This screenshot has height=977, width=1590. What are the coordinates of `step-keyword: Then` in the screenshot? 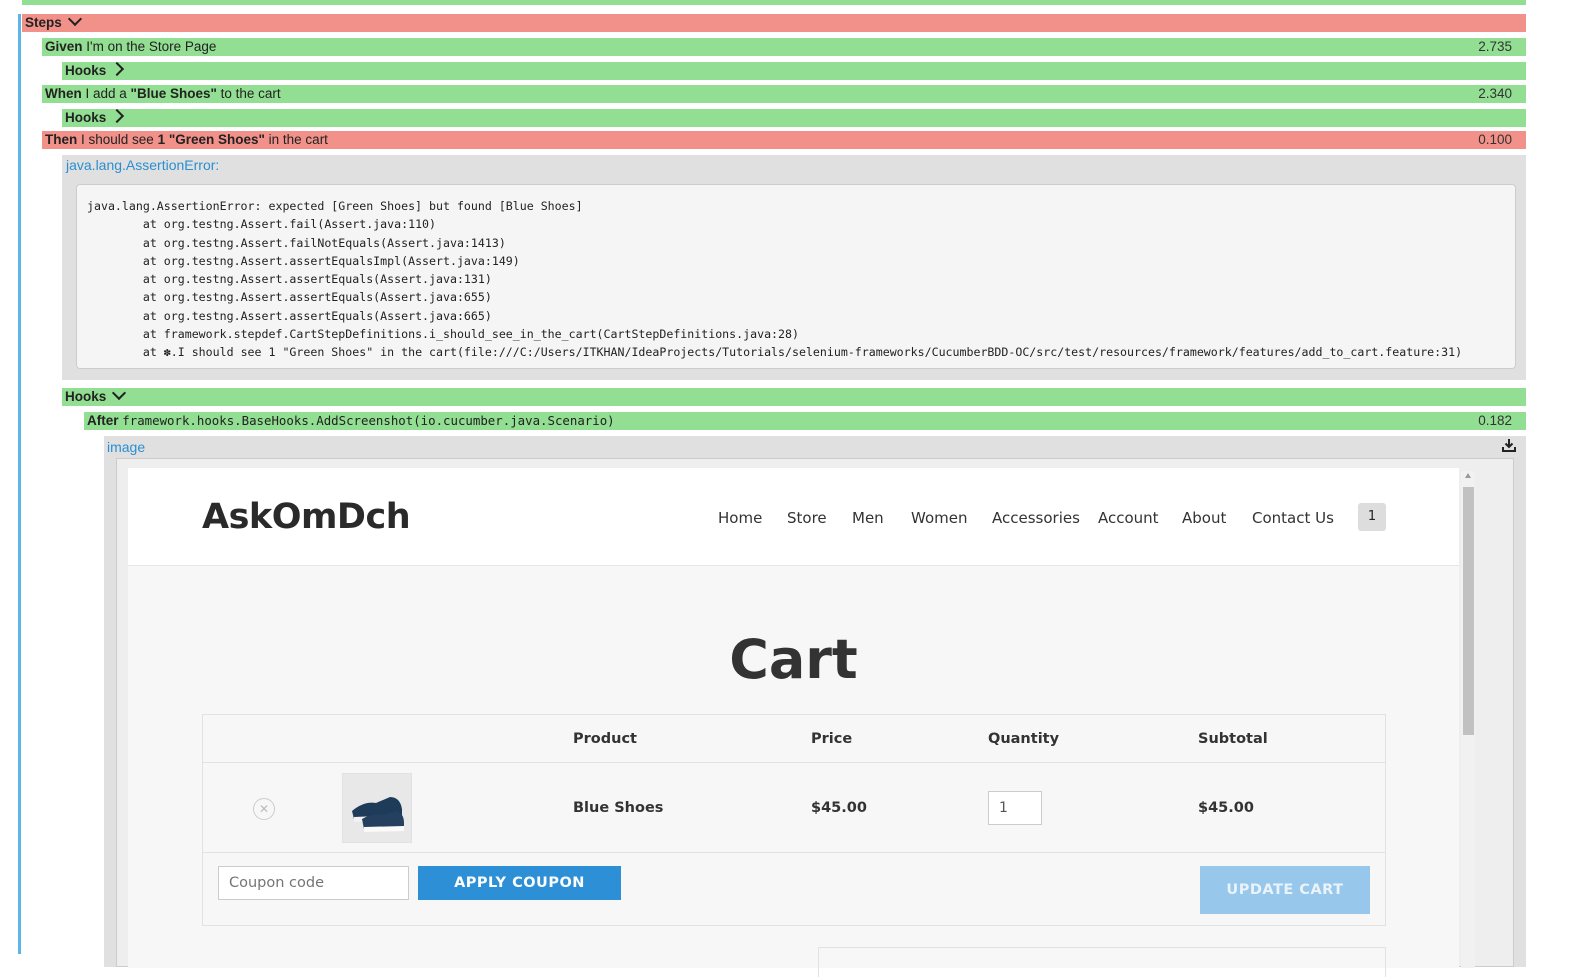 It's located at (61, 139).